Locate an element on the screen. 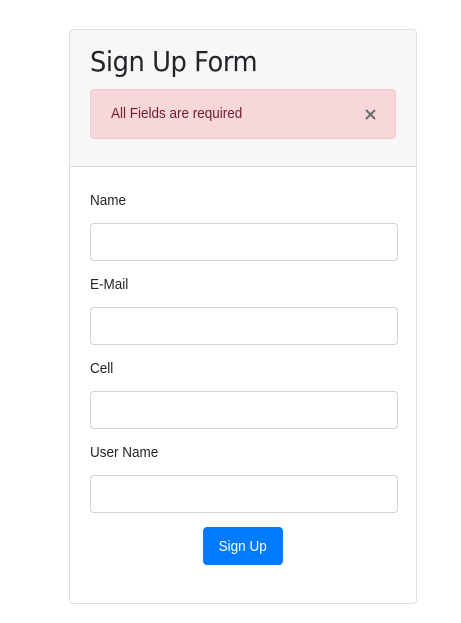 The width and height of the screenshot is (461, 623). username-group: User Name is located at coordinates (244, 478).